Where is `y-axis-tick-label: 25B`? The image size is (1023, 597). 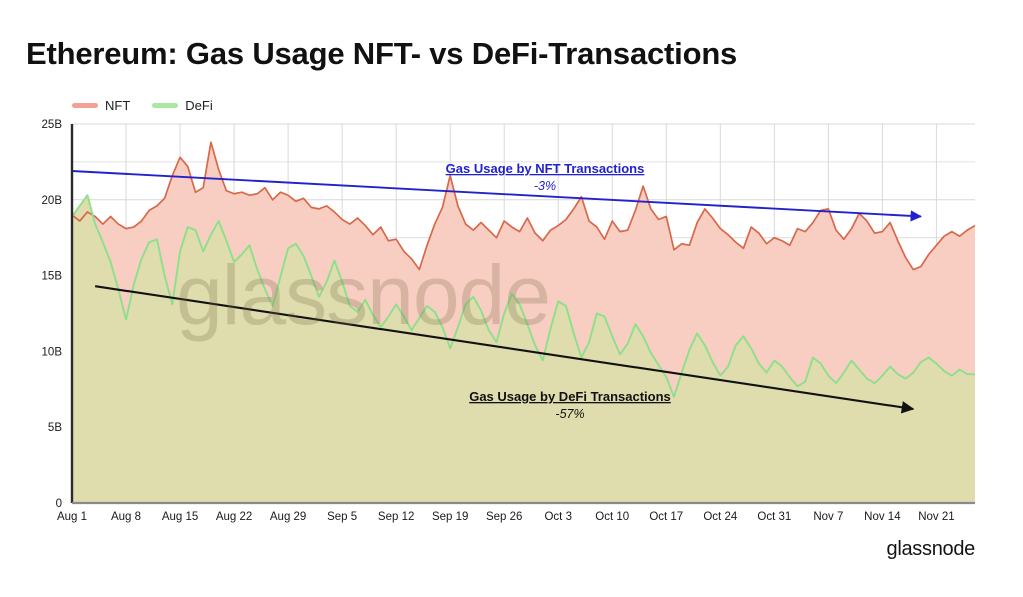 y-axis-tick-label: 25B is located at coordinates (52, 125).